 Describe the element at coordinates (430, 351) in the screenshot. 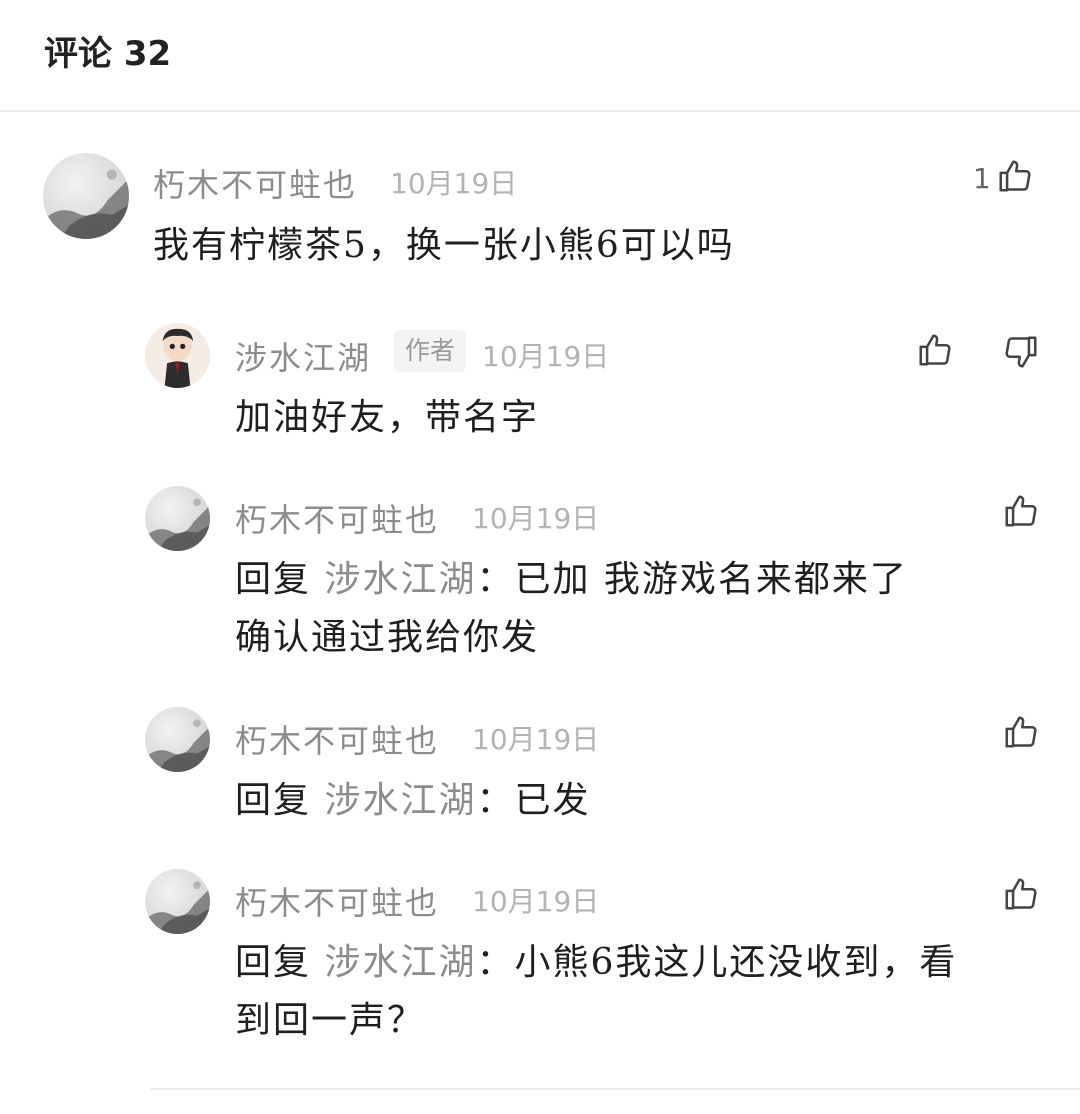

I see `author-badge: 作者` at that location.